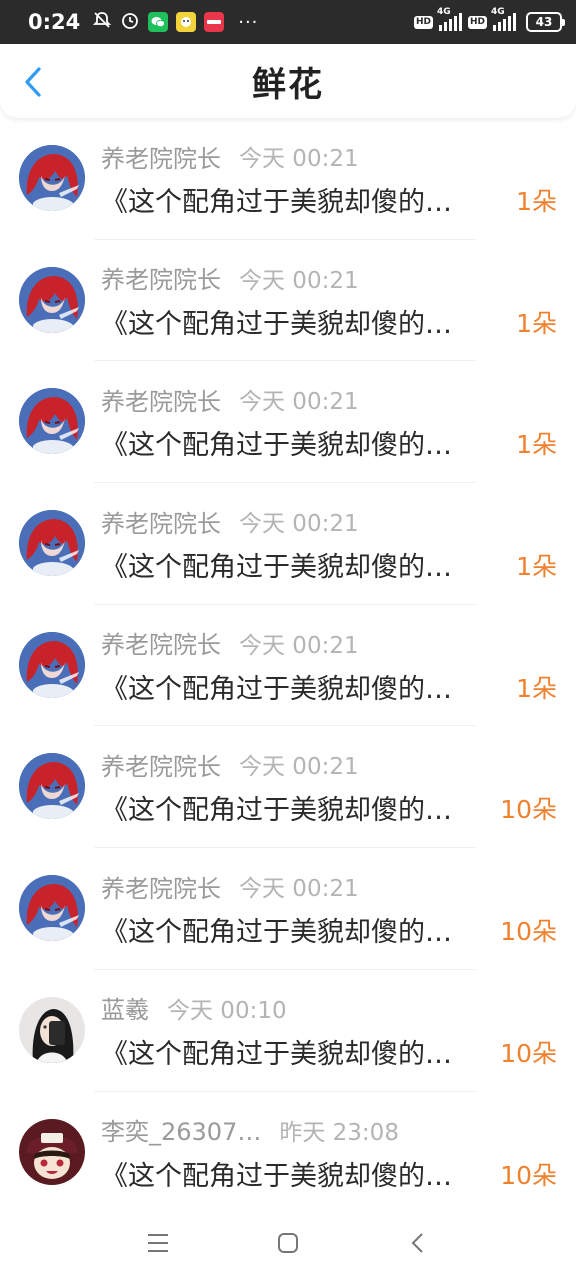  I want to click on sender-line: 蓝羲 今天 00:10, so click(194, 1008).